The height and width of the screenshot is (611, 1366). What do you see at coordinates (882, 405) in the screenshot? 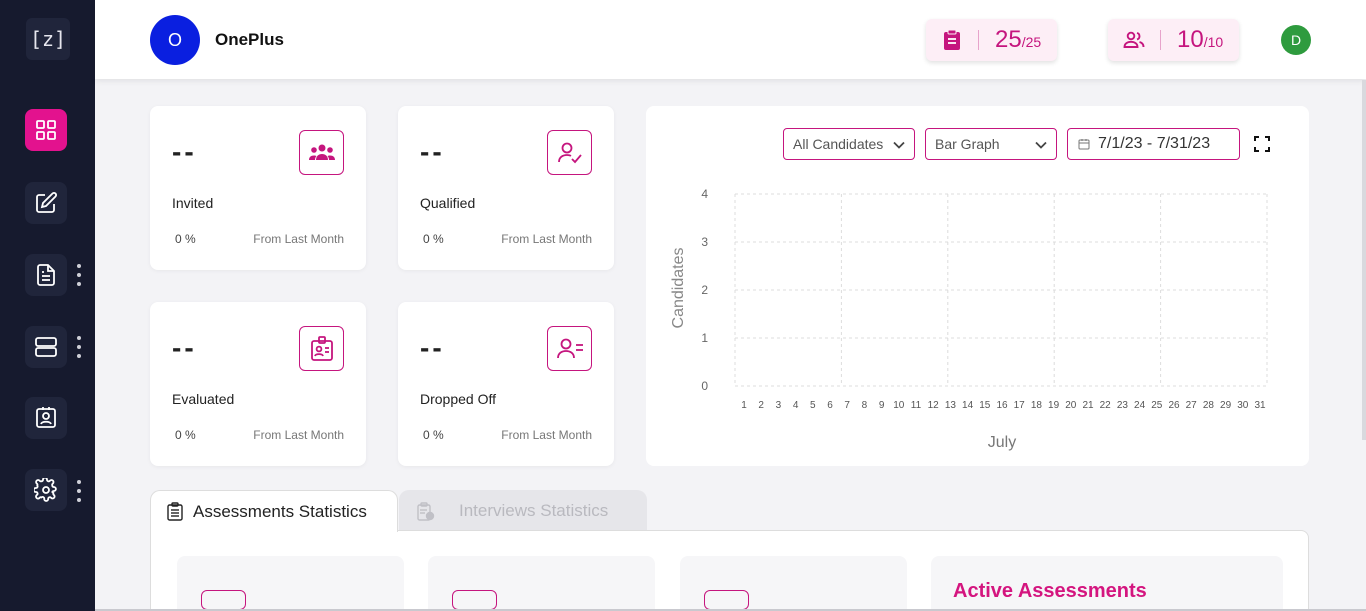
I see `x-tick-label: 9` at bounding box center [882, 405].